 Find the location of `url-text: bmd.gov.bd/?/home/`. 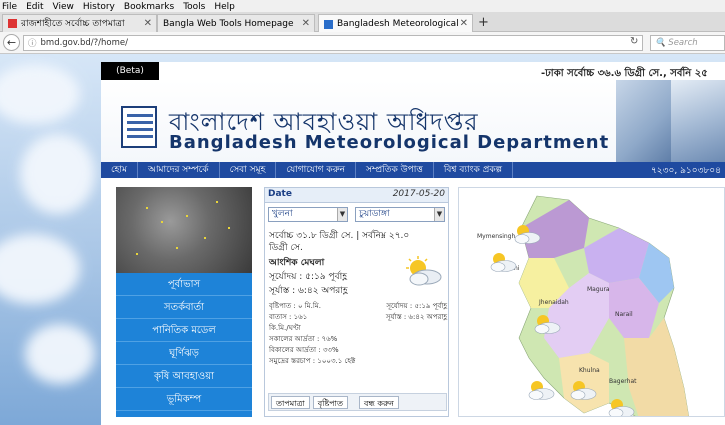

url-text: bmd.gov.bd/?/home/ is located at coordinates (84, 43).